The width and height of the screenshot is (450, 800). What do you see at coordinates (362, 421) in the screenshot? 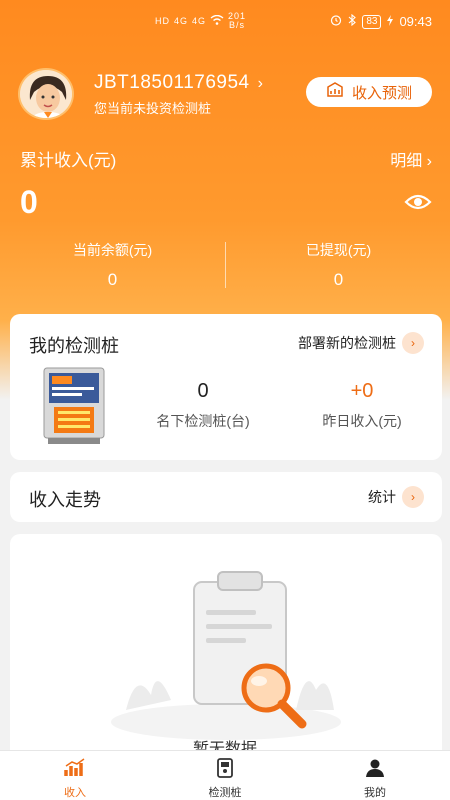
I see `yesterday-income-label: 昨日收入(元)` at bounding box center [362, 421].